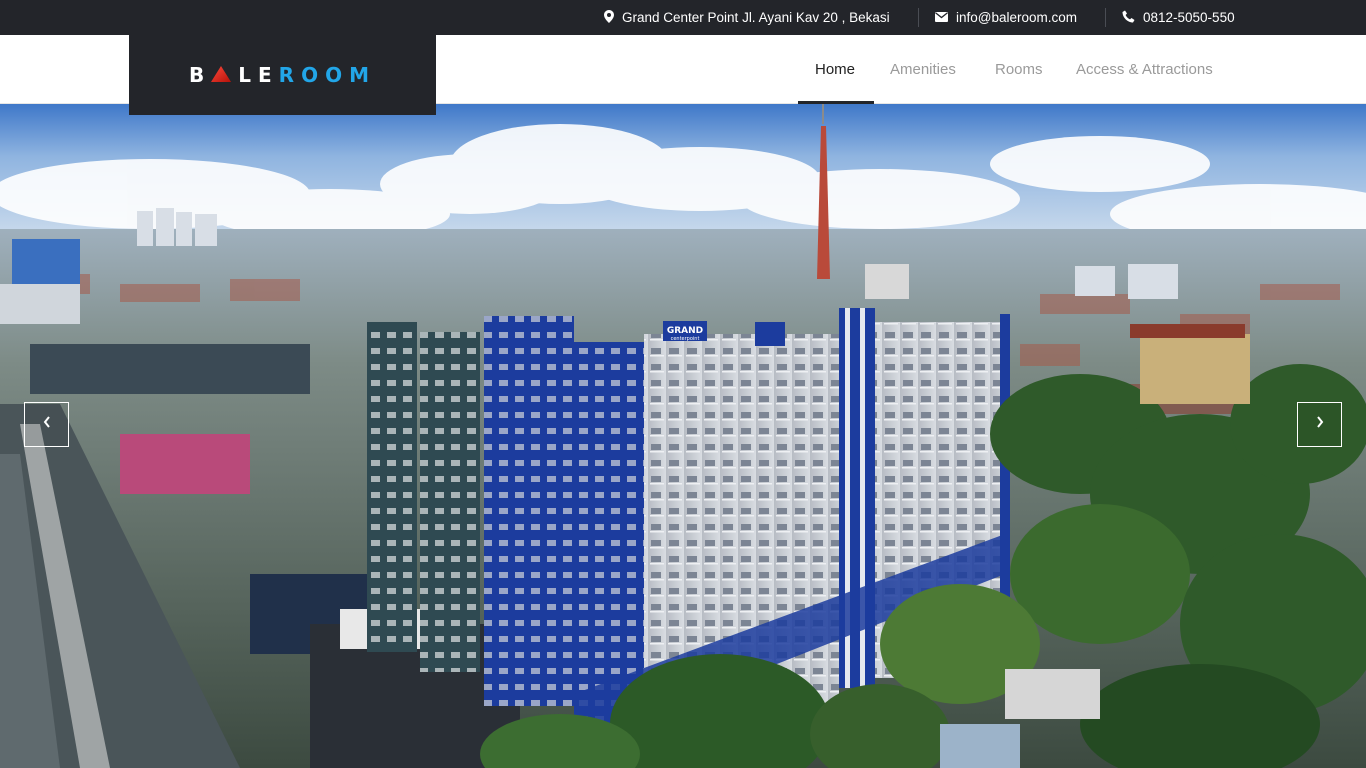 This screenshot has height=768, width=1366. Describe the element at coordinates (1144, 69) in the screenshot. I see `nav-item-access-attractions: Access & Attractions` at that location.